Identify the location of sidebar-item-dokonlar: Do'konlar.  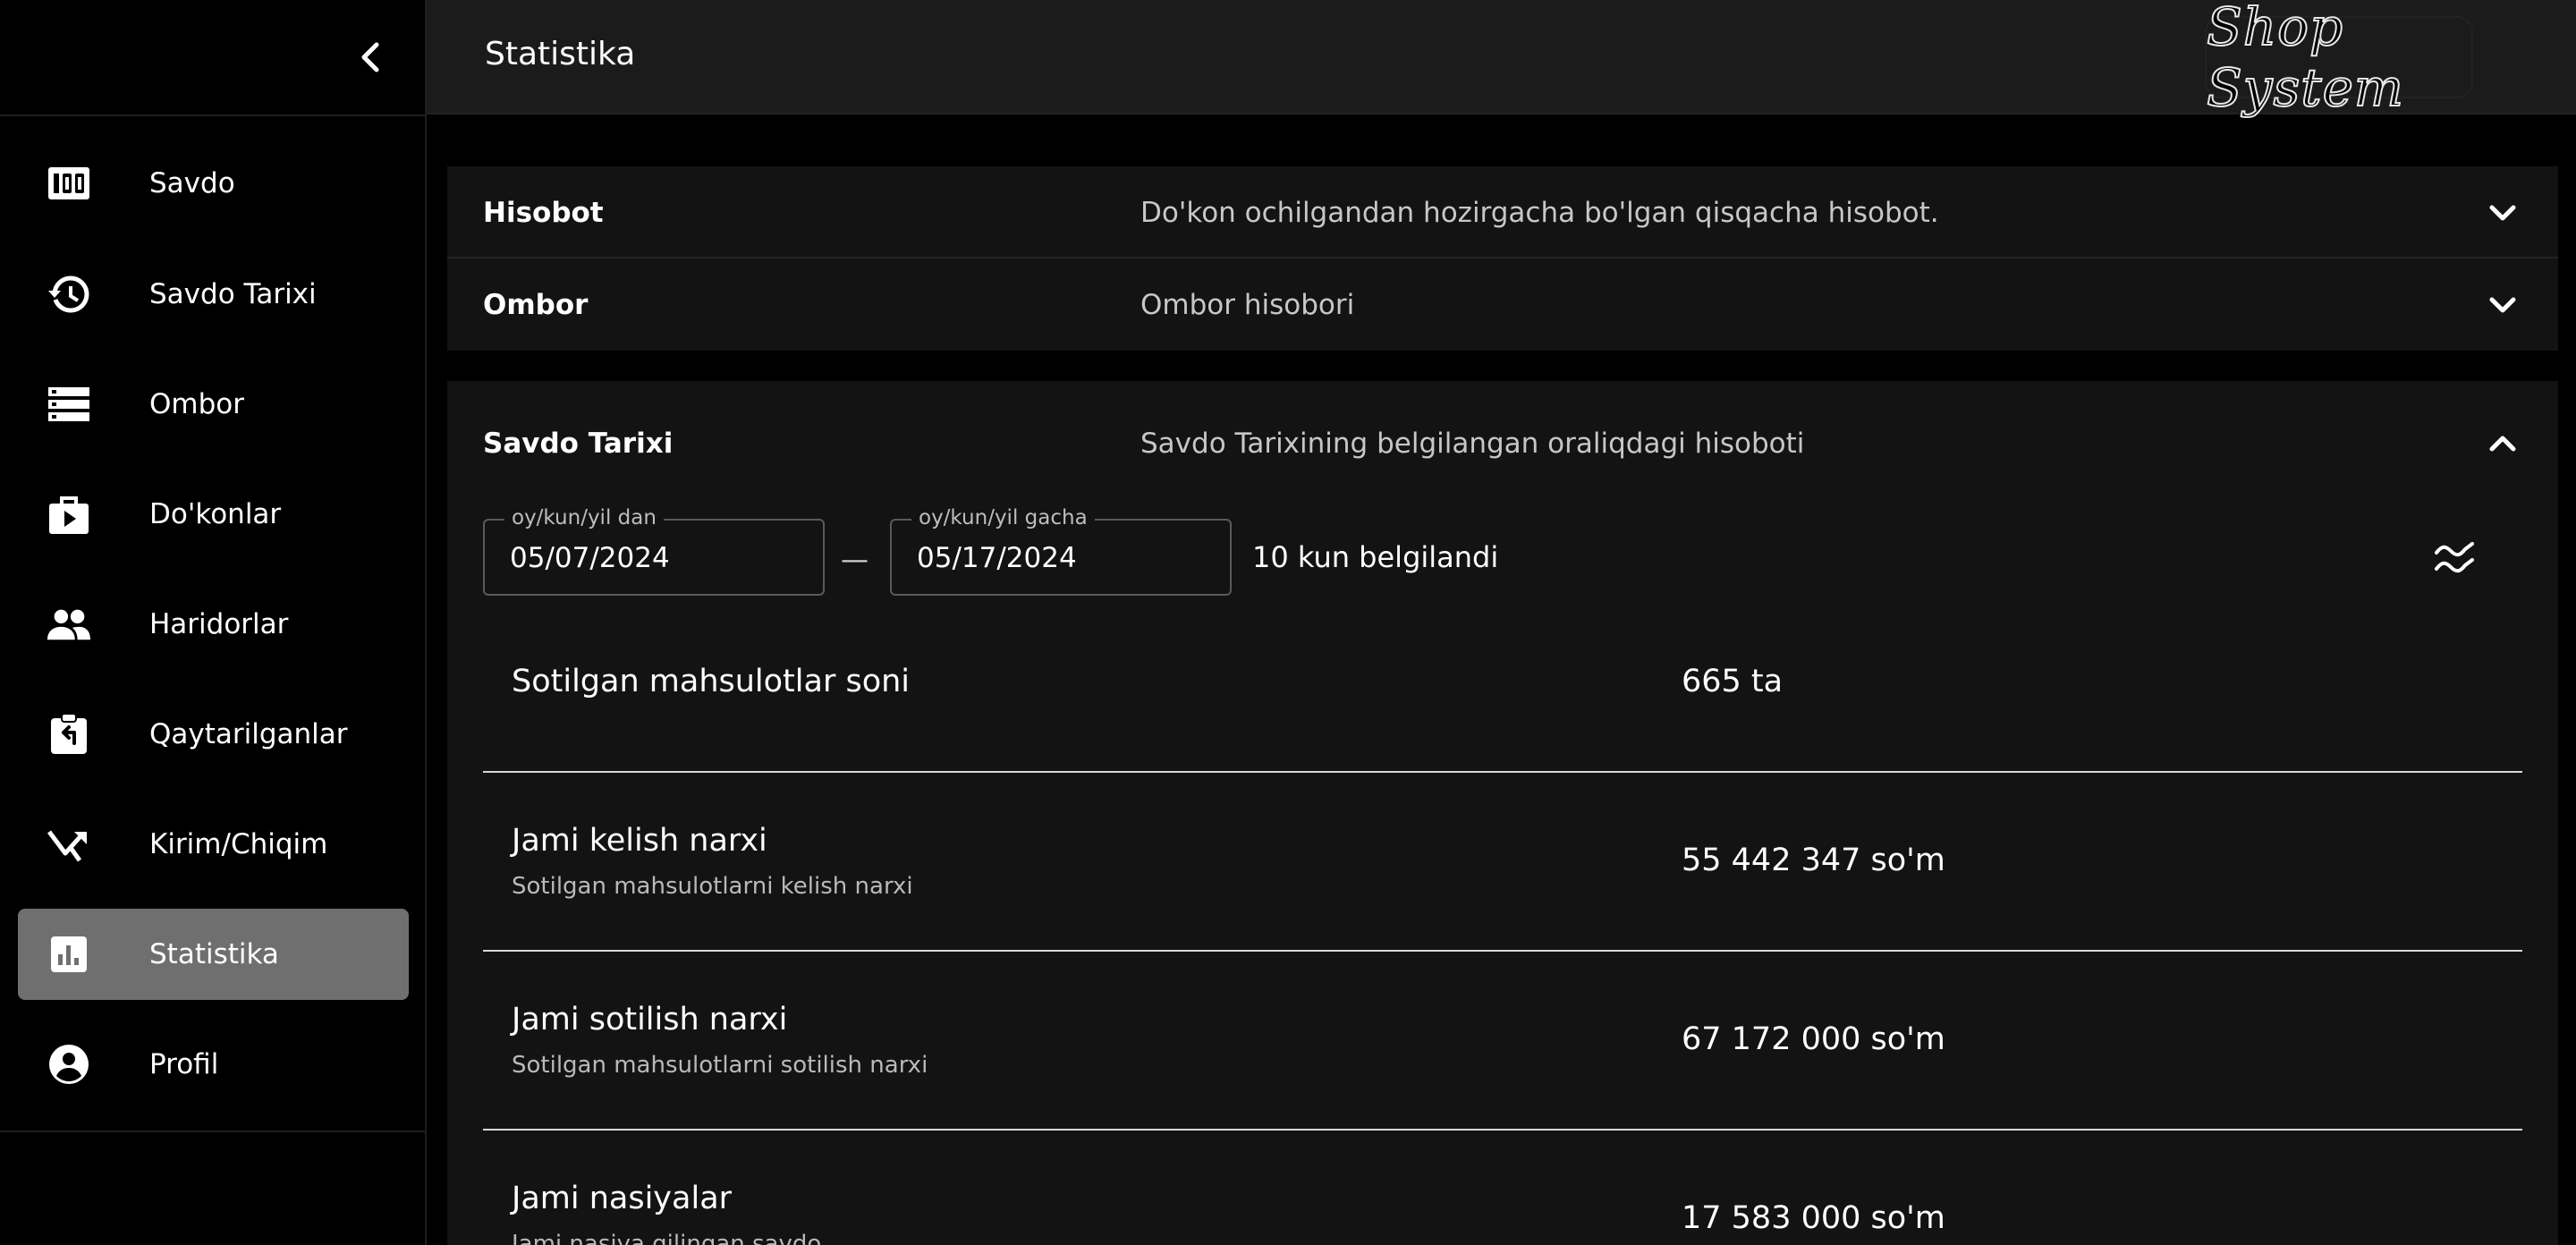
(213, 514).